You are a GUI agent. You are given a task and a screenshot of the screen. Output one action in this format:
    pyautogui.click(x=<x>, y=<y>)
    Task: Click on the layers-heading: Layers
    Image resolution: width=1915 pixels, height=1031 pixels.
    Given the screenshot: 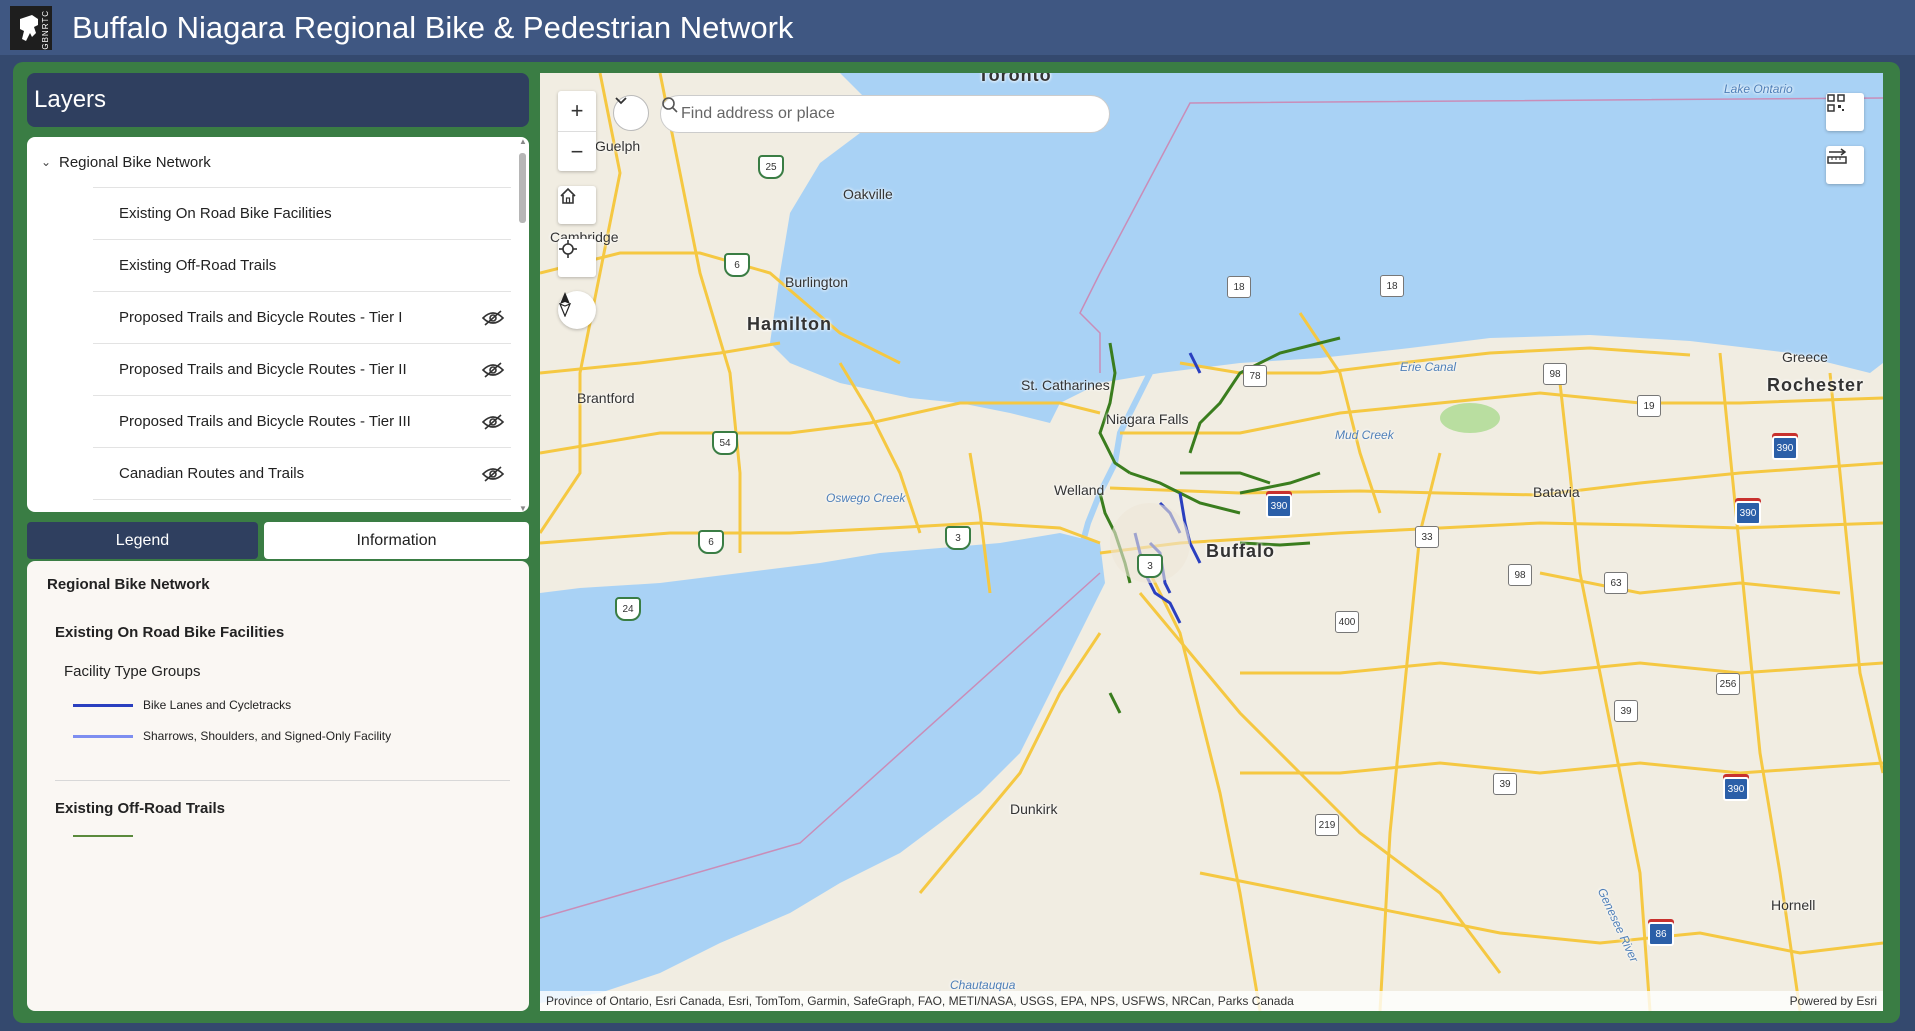 What is the action you would take?
    pyautogui.click(x=278, y=100)
    